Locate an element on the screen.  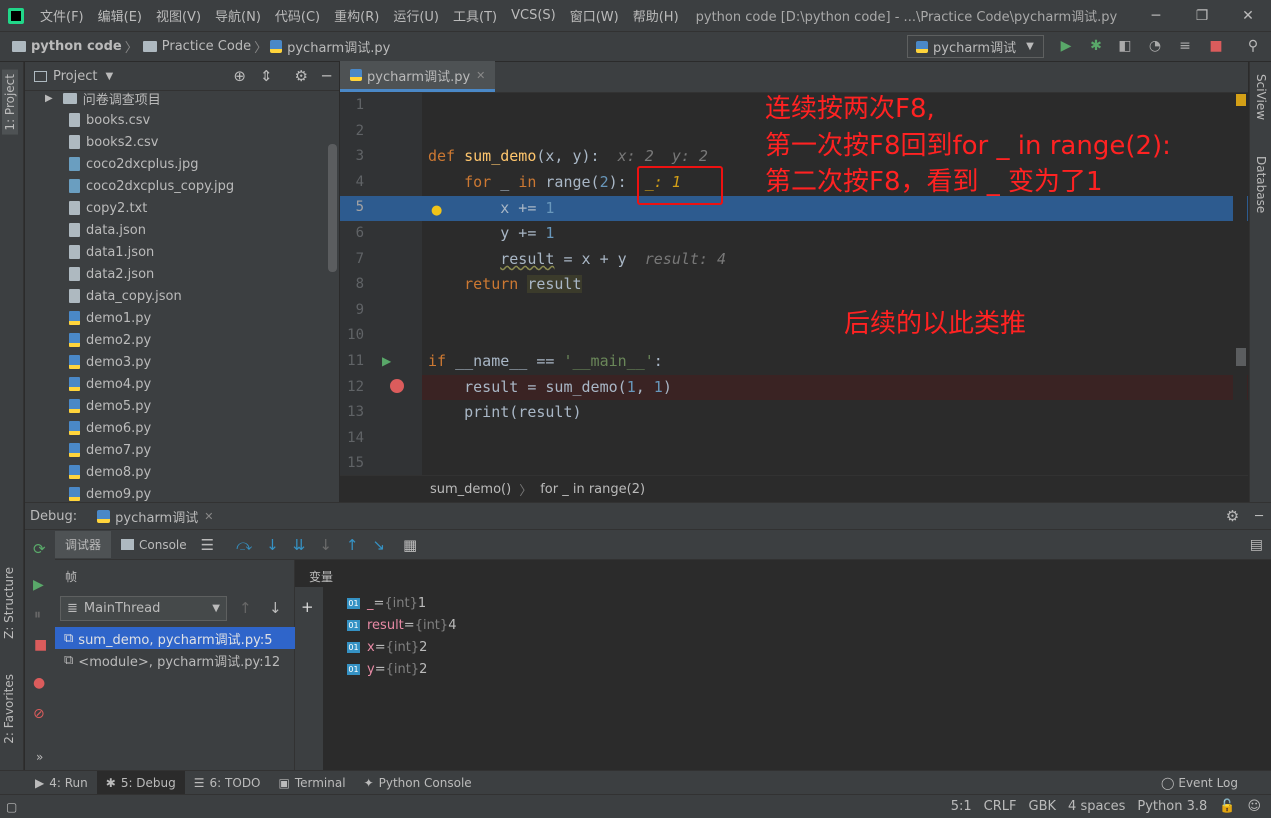
tree-file: coco2dxcplus_copy.jpg is located at coordinates (151, 186).